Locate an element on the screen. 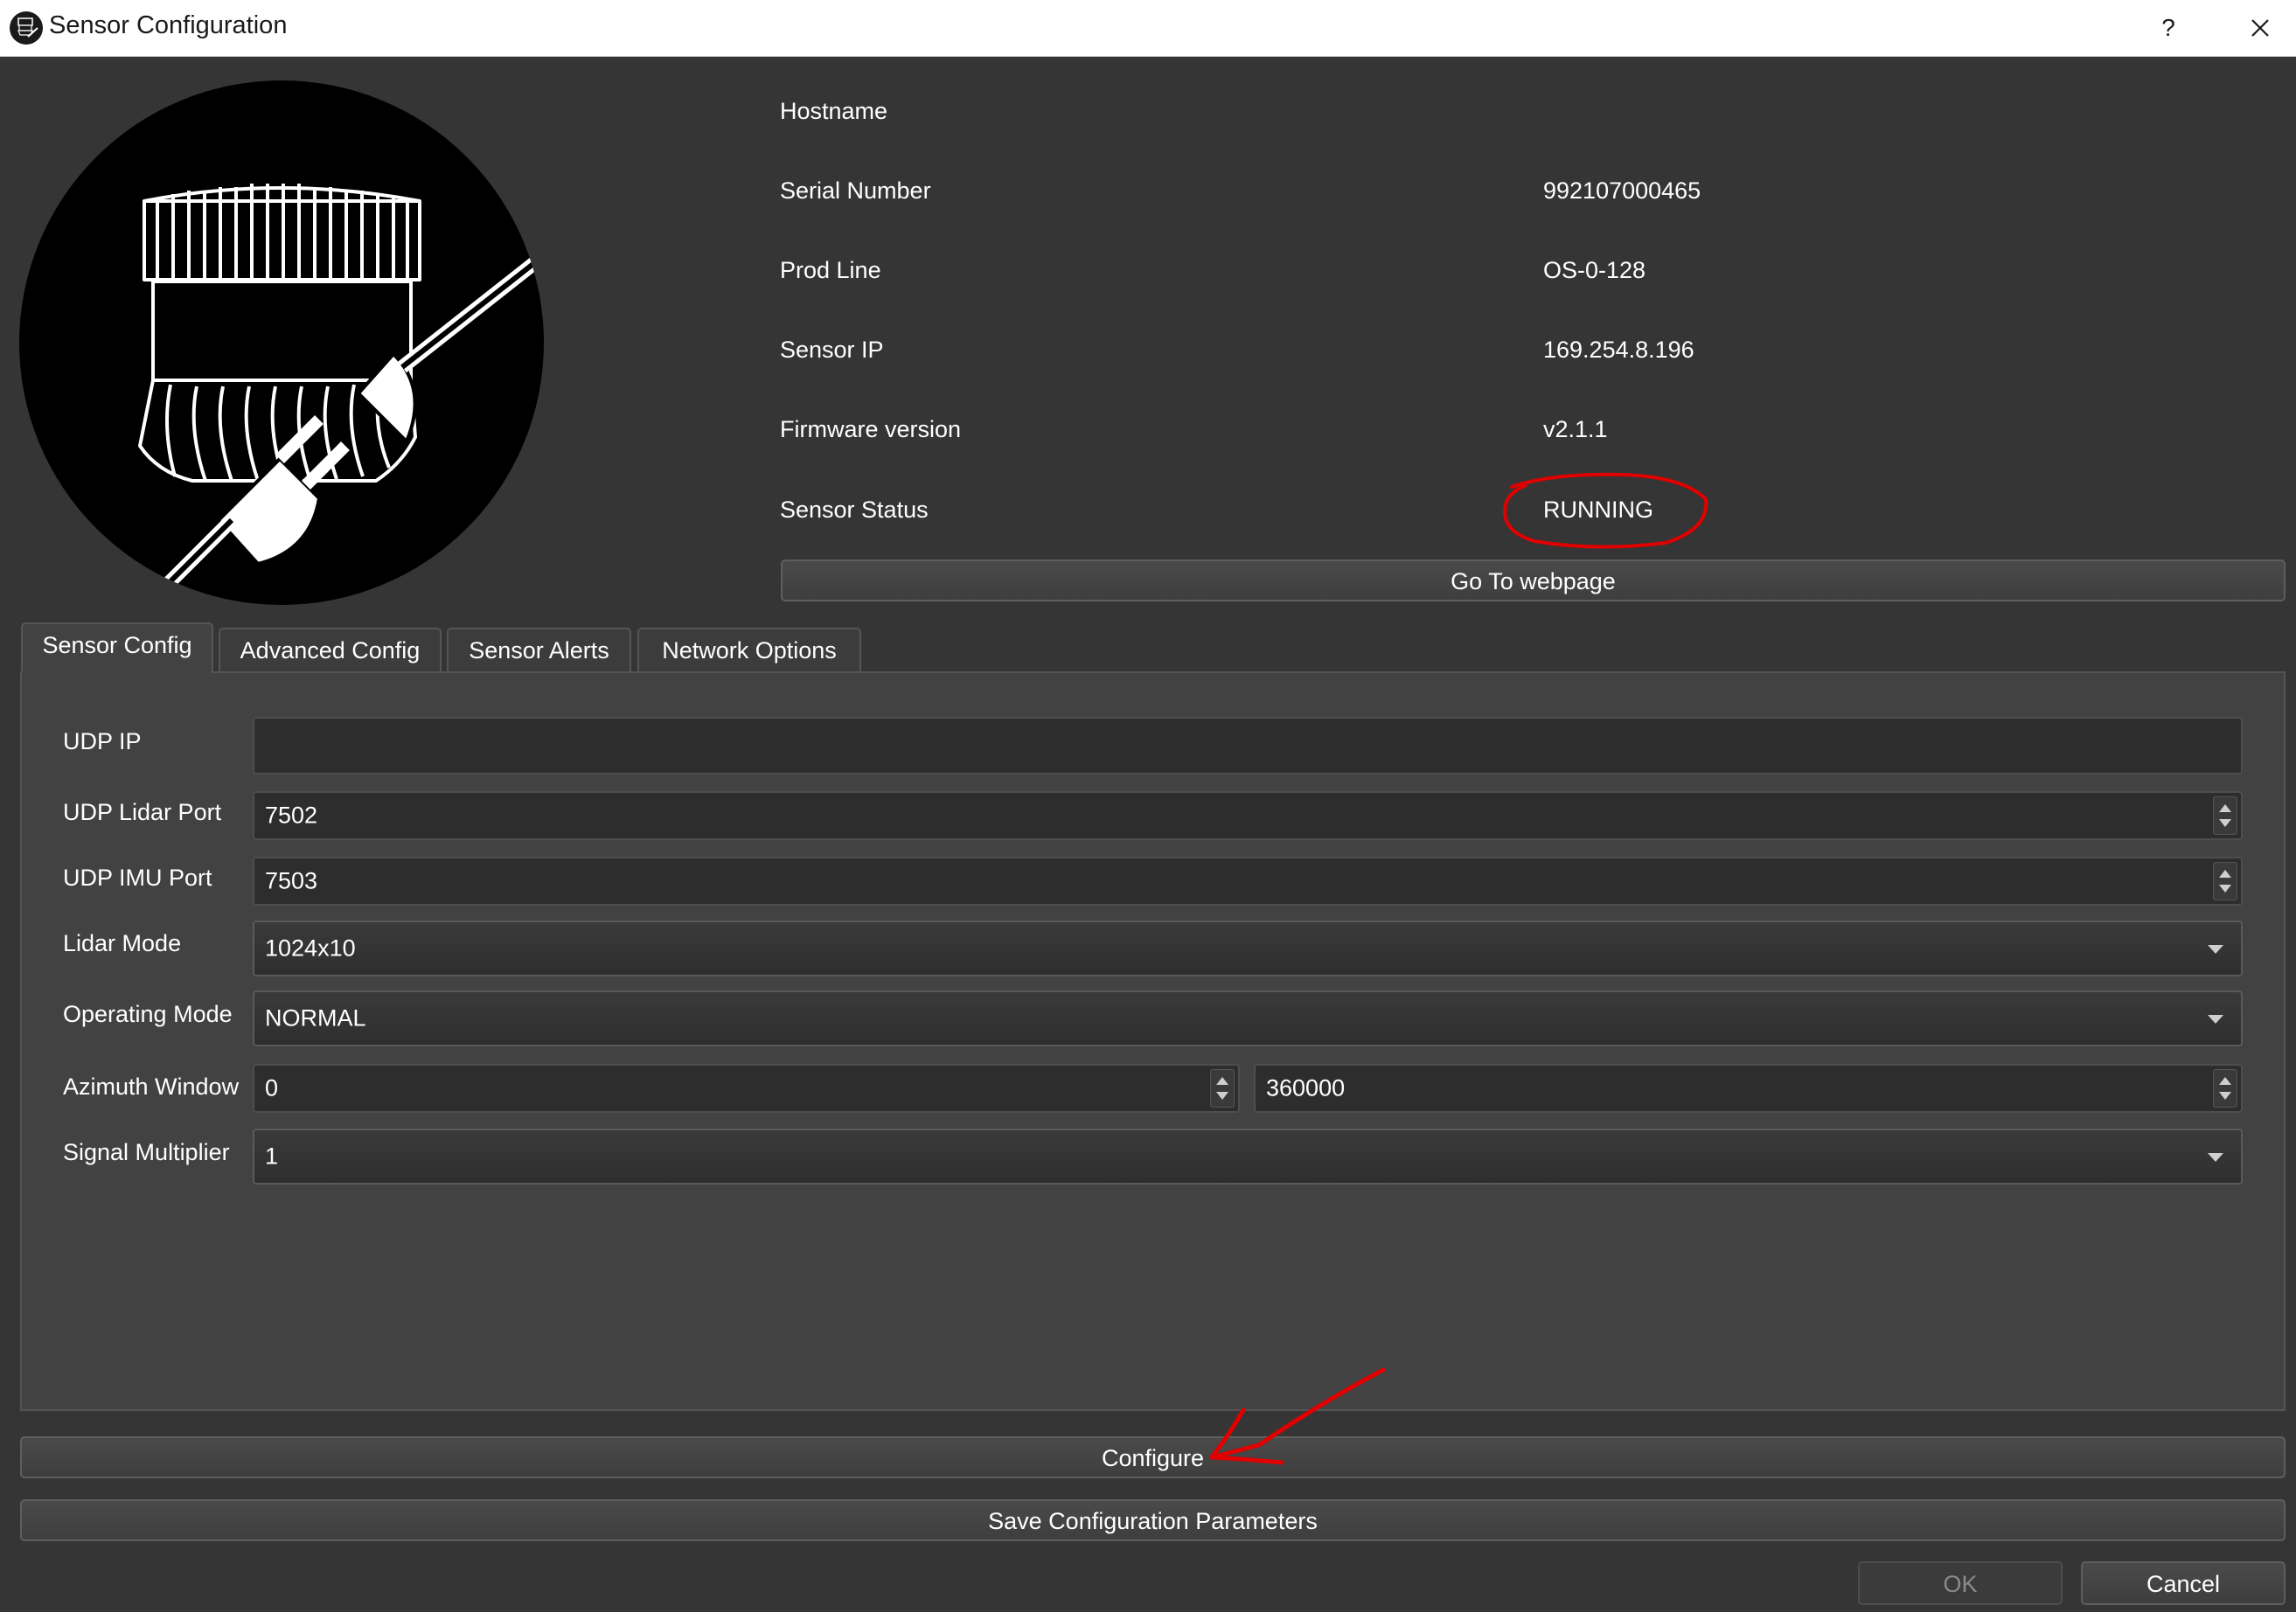  configure-button: Configure is located at coordinates (1153, 1457).